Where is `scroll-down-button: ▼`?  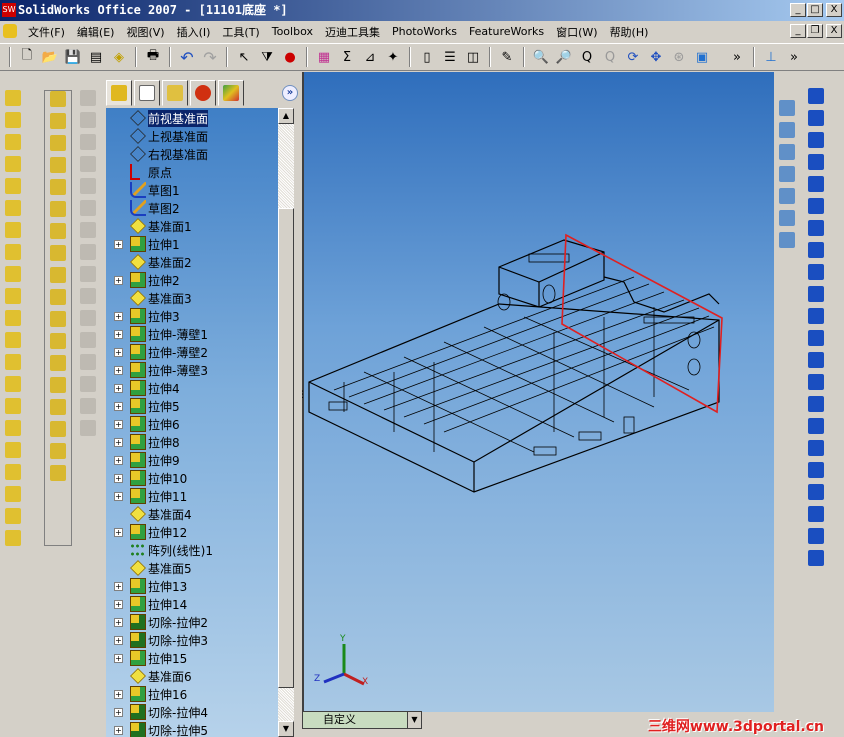 scroll-down-button: ▼ is located at coordinates (286, 729).